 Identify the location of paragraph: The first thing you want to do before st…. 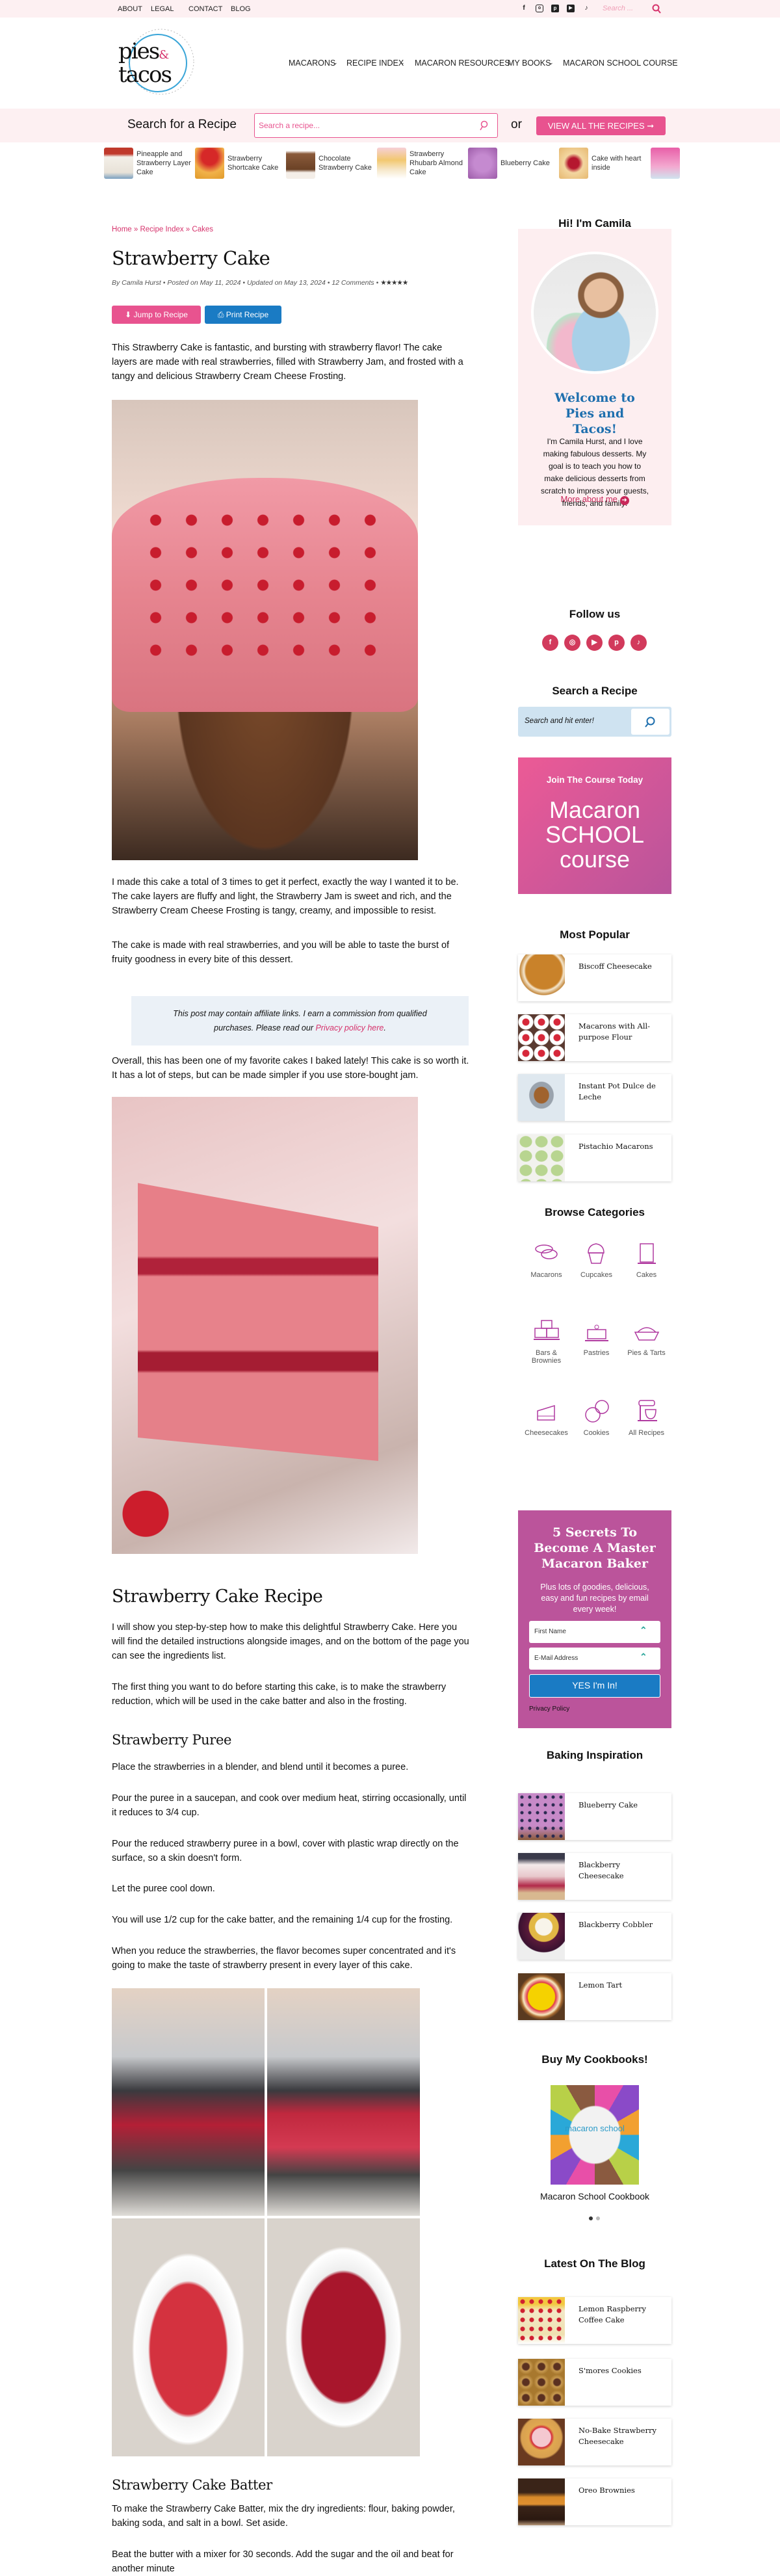
(279, 1694).